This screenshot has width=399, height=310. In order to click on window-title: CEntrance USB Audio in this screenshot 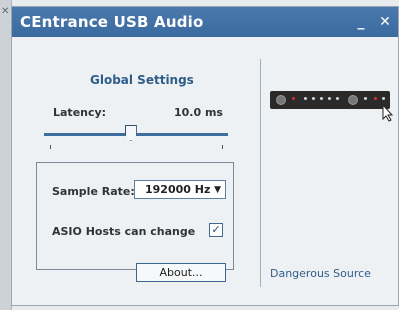, I will do `click(112, 22)`.